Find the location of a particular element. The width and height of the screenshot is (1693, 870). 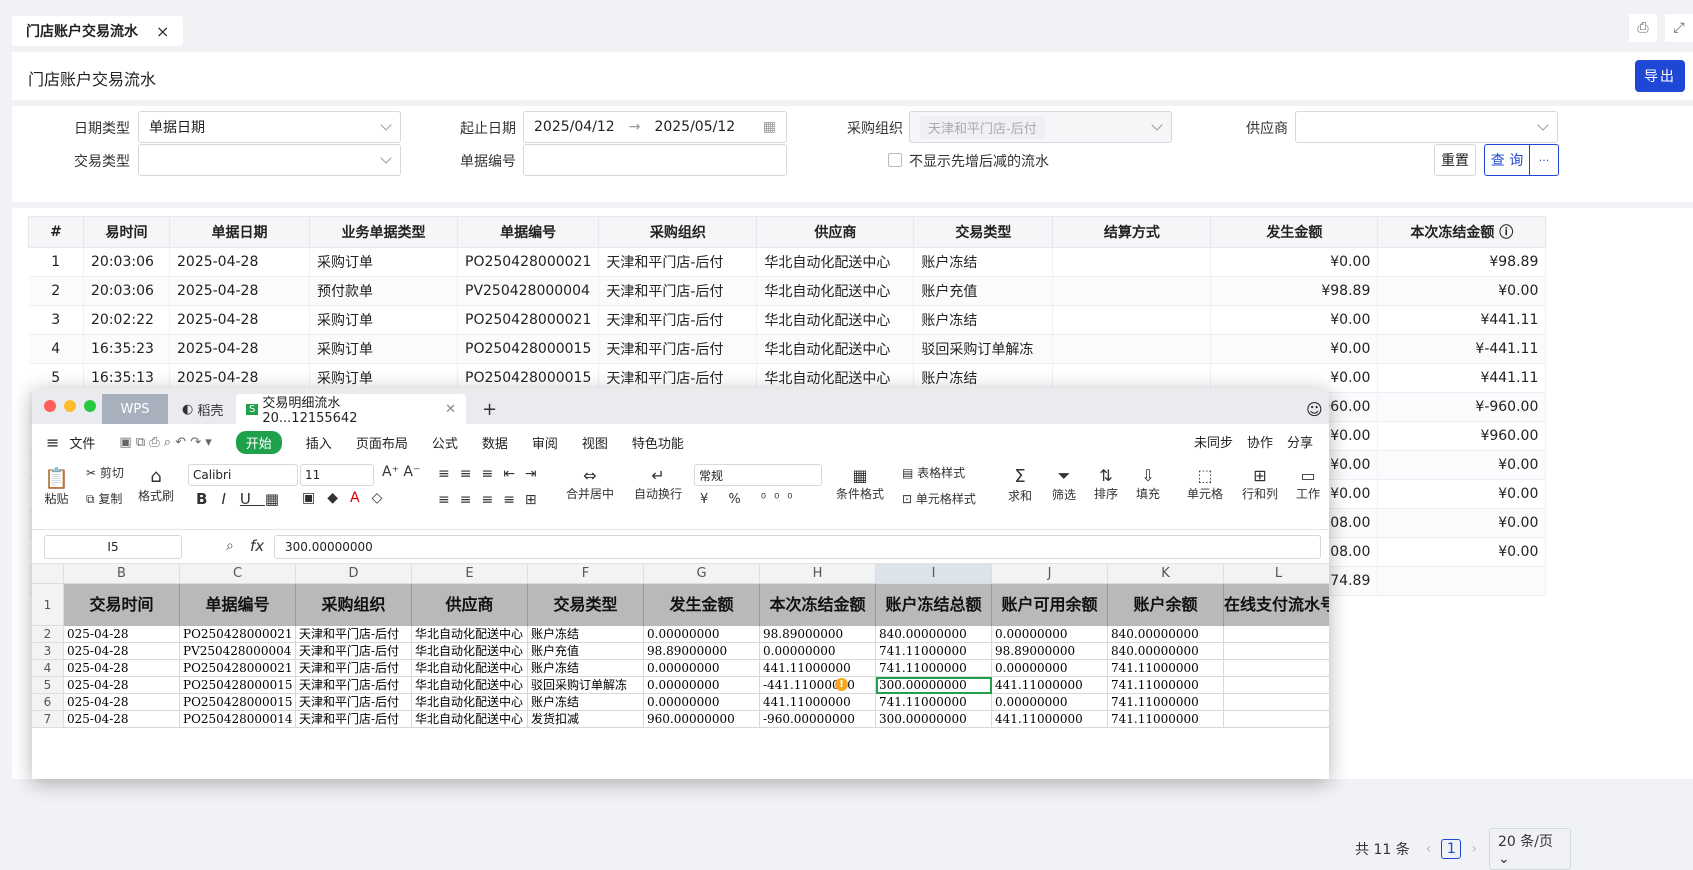

sheet-cell: 840.00000000 is located at coordinates (1166, 651).